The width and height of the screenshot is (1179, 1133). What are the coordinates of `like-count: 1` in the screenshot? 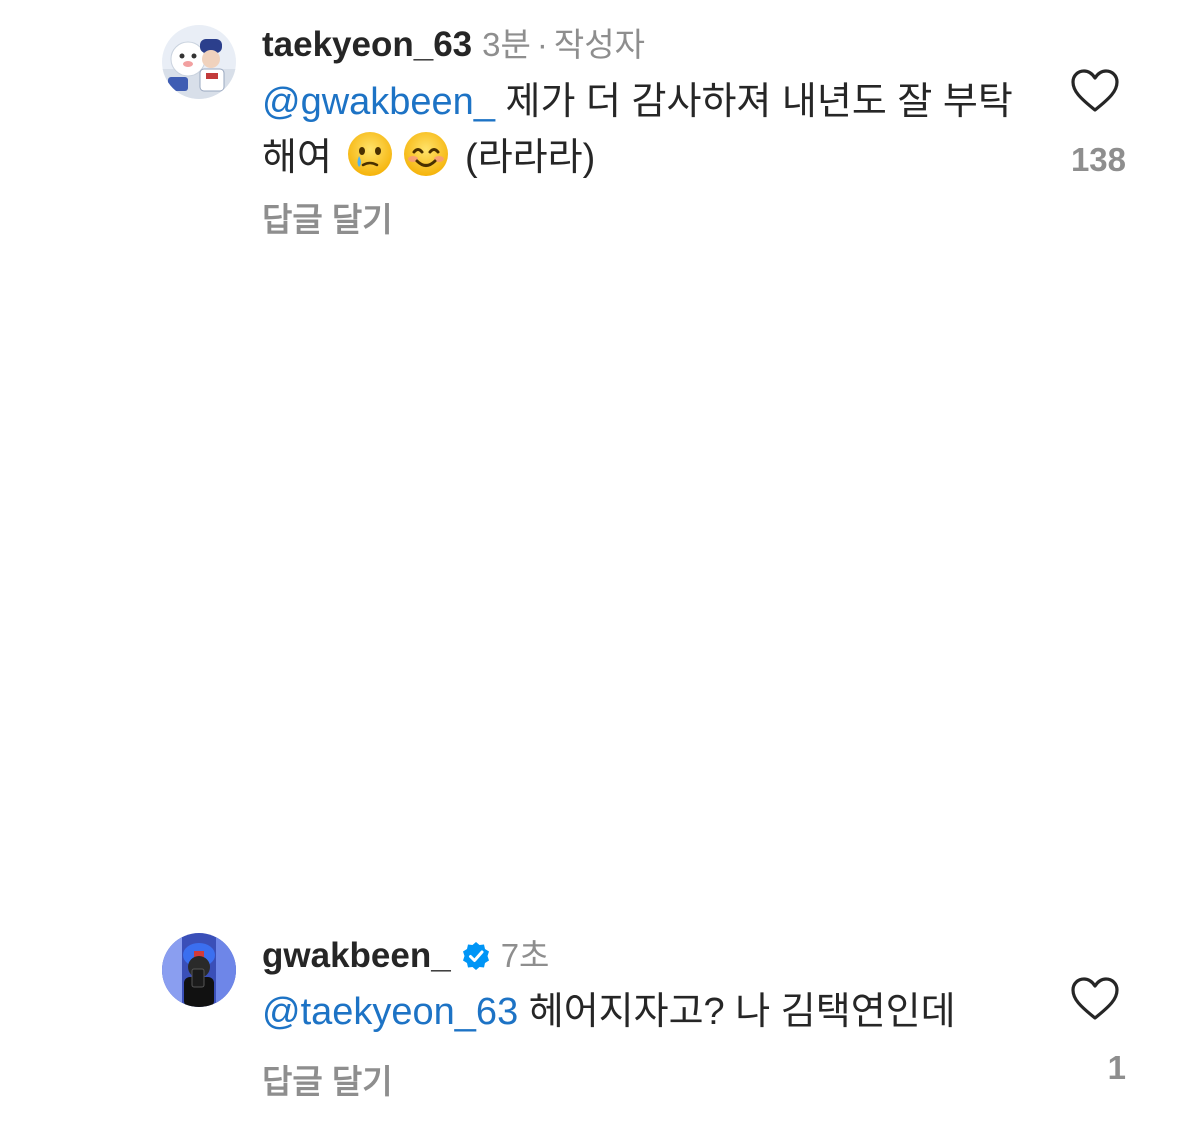 It's located at (1116, 1067).